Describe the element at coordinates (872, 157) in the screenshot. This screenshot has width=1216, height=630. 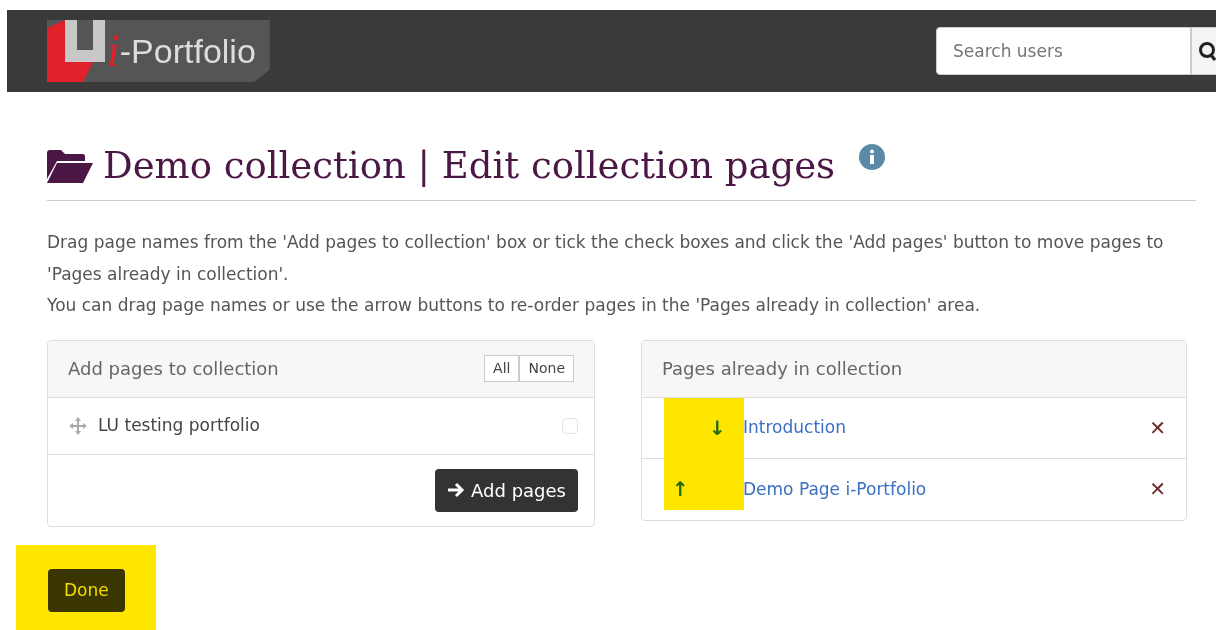
I see `info-icon` at that location.